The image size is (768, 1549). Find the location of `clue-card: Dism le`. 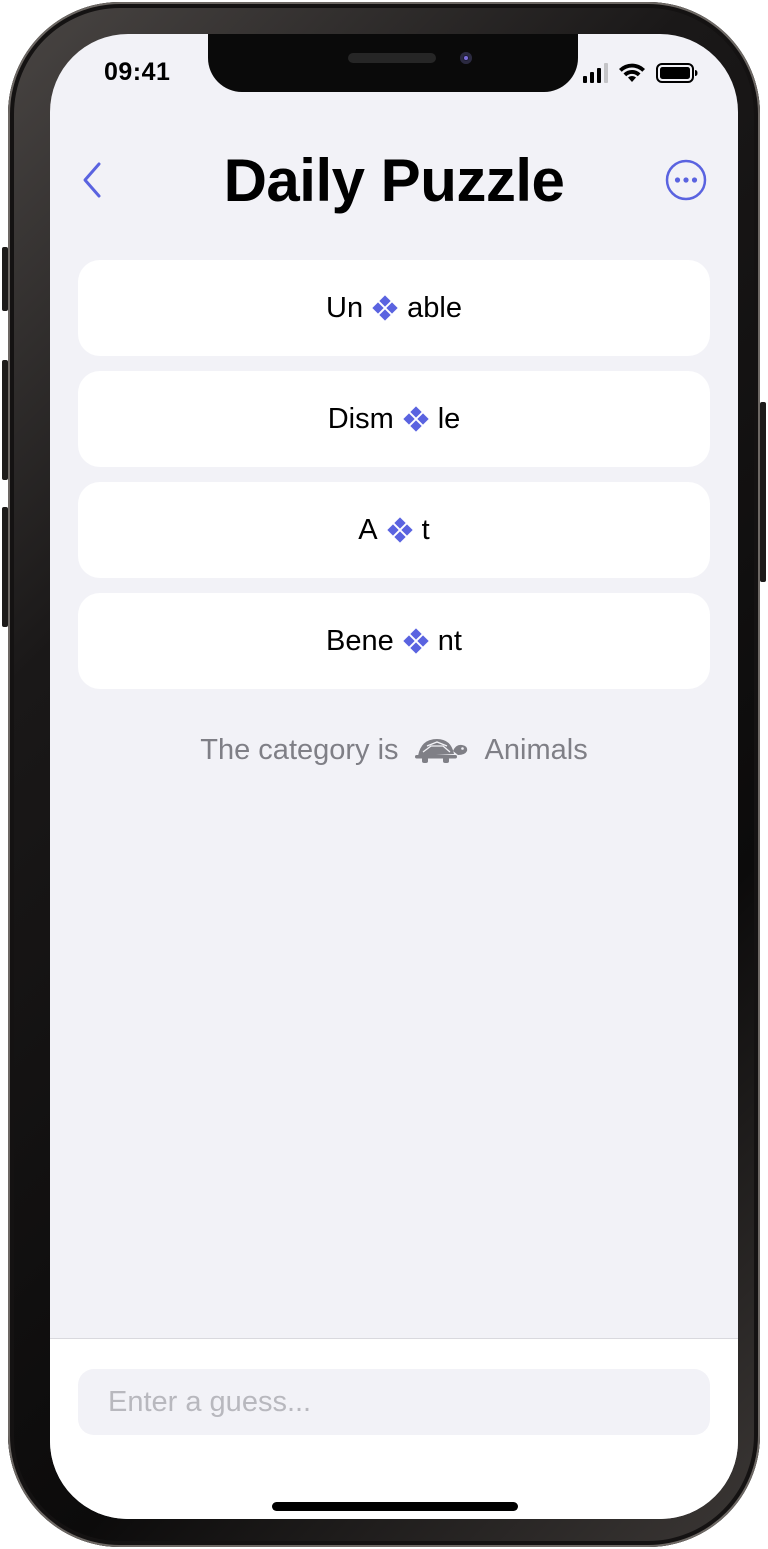

clue-card: Dism le is located at coordinates (394, 419).